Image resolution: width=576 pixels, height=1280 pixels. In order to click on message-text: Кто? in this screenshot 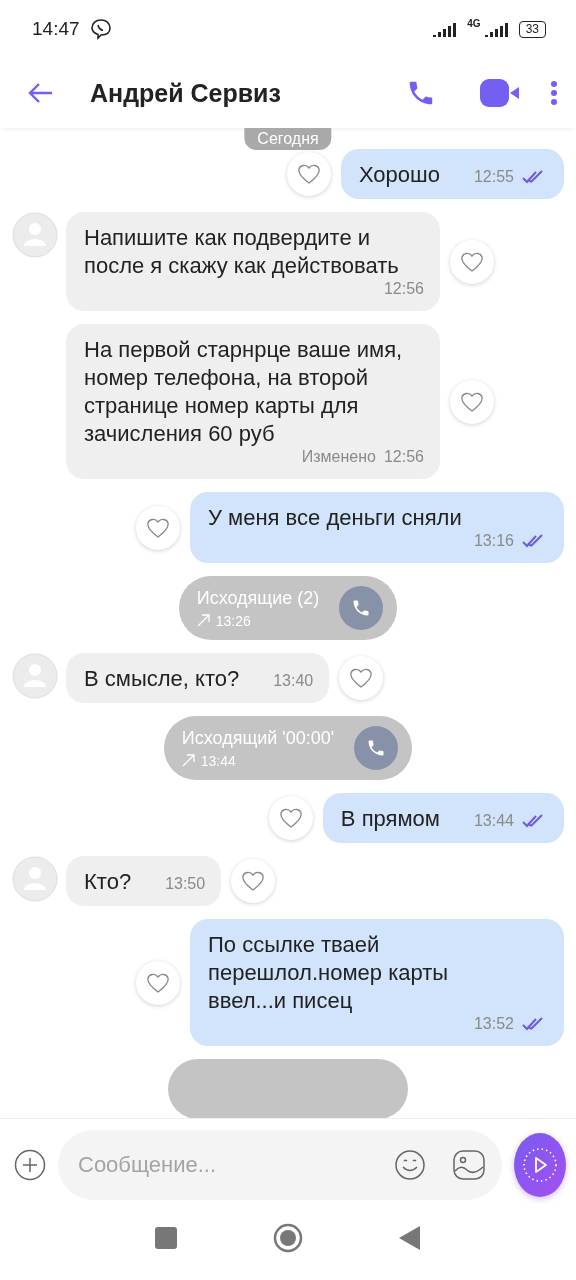, I will do `click(108, 882)`.